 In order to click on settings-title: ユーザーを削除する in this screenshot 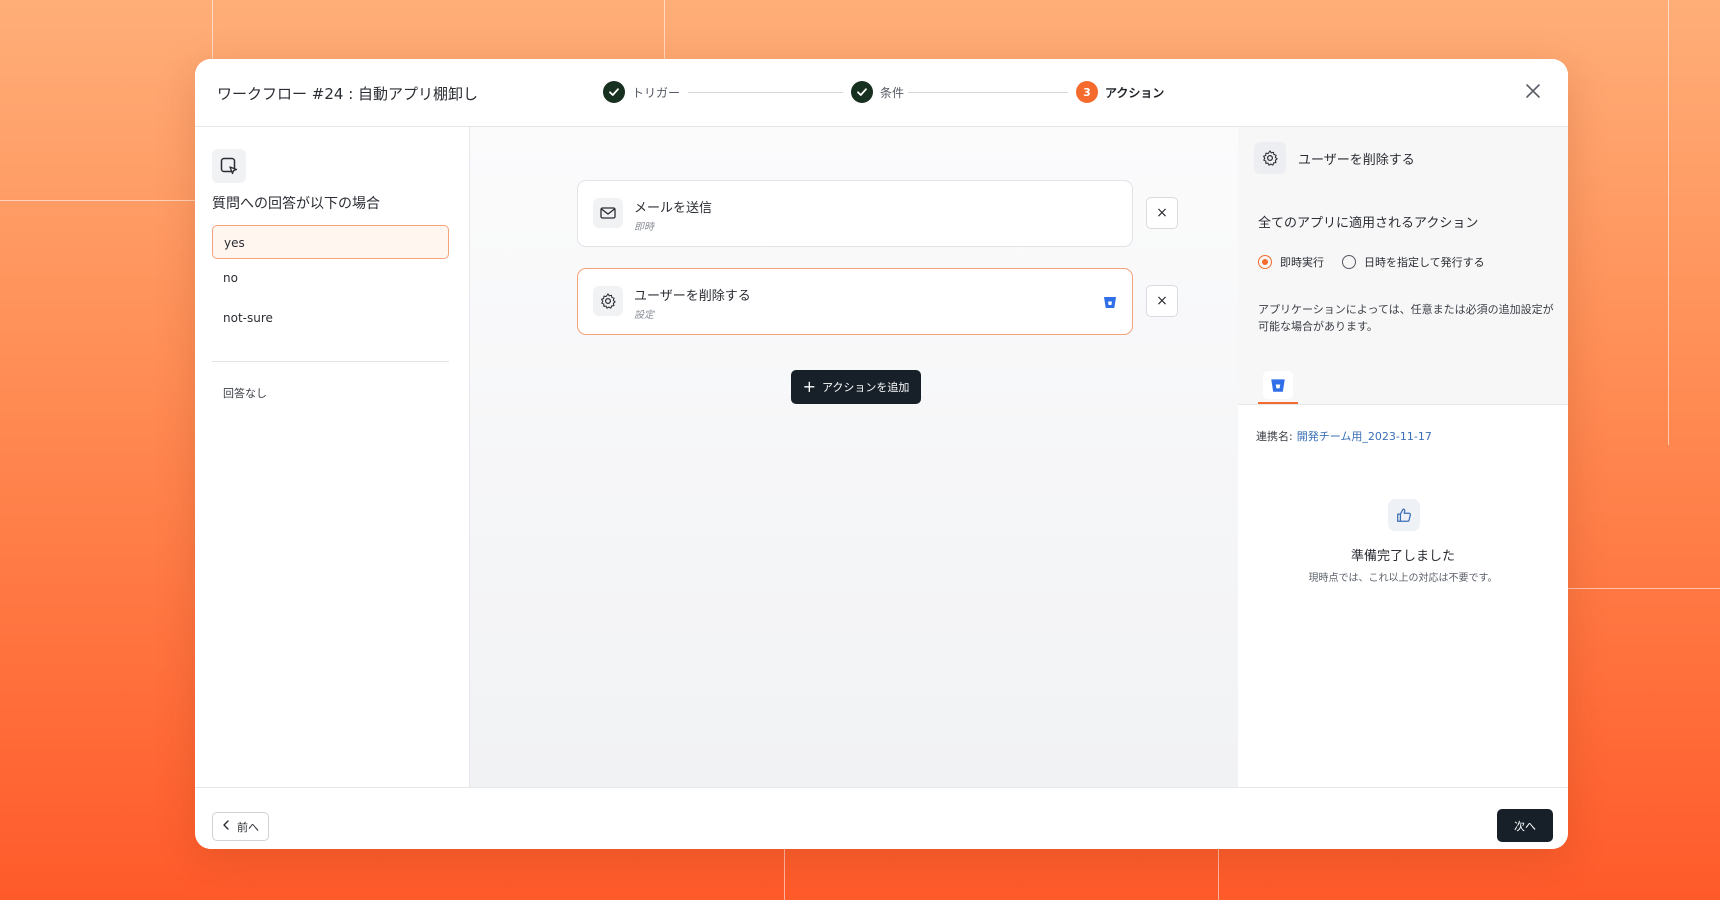, I will do `click(1356, 160)`.